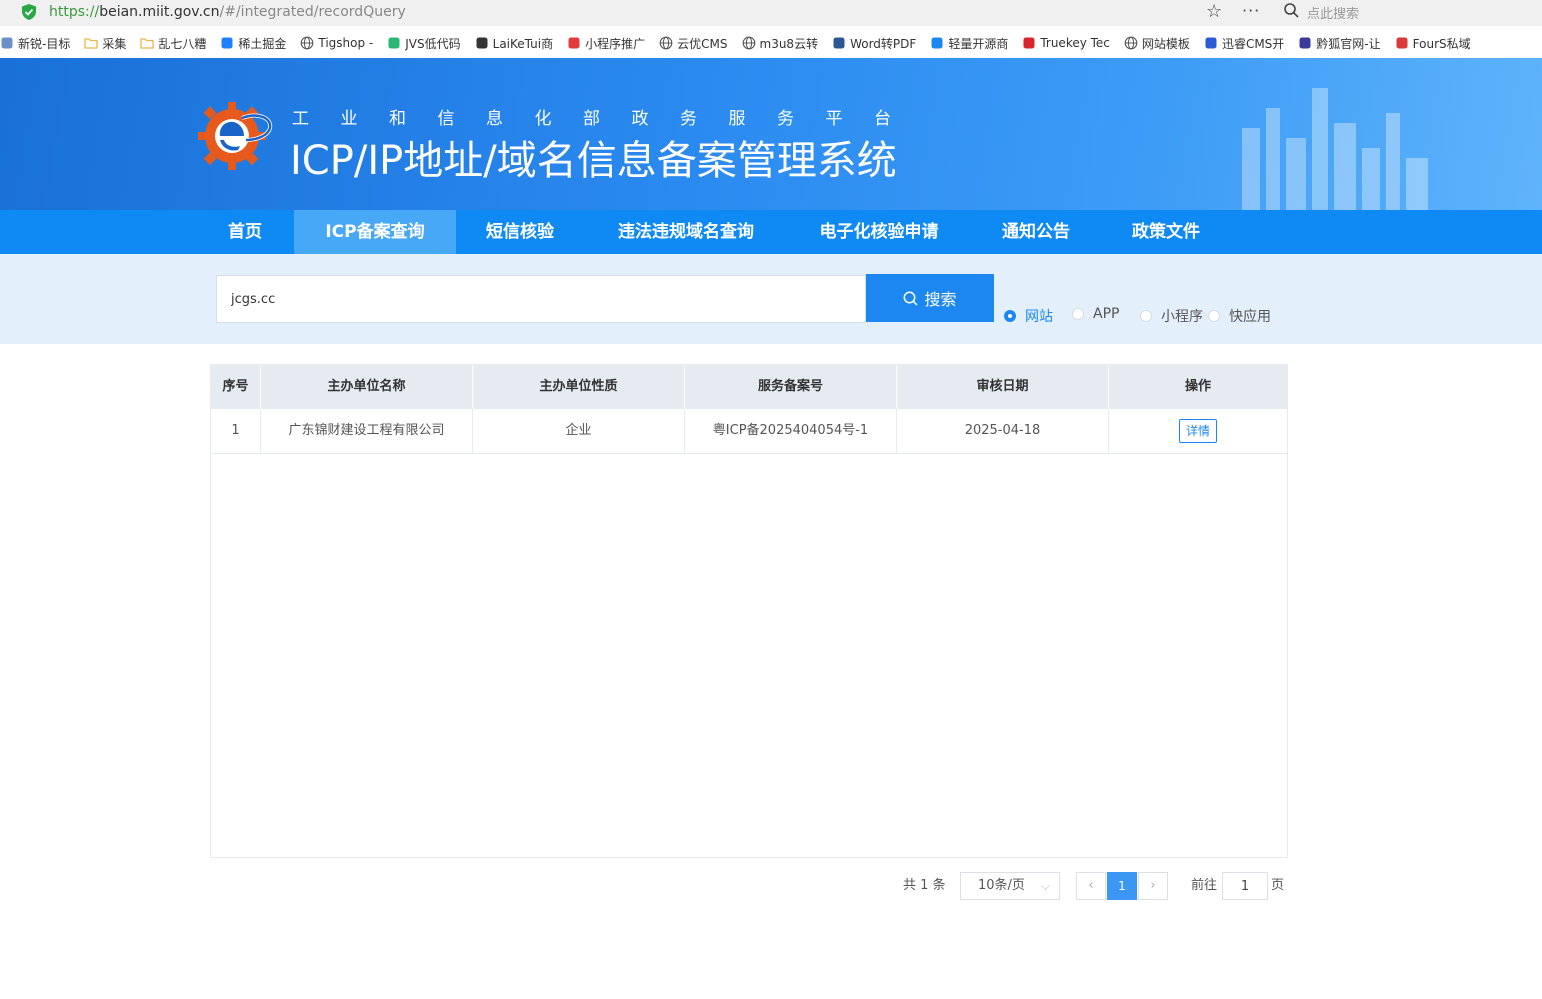  Describe the element at coordinates (1001, 885) in the screenshot. I see `page-size-value: 10条/页` at that location.